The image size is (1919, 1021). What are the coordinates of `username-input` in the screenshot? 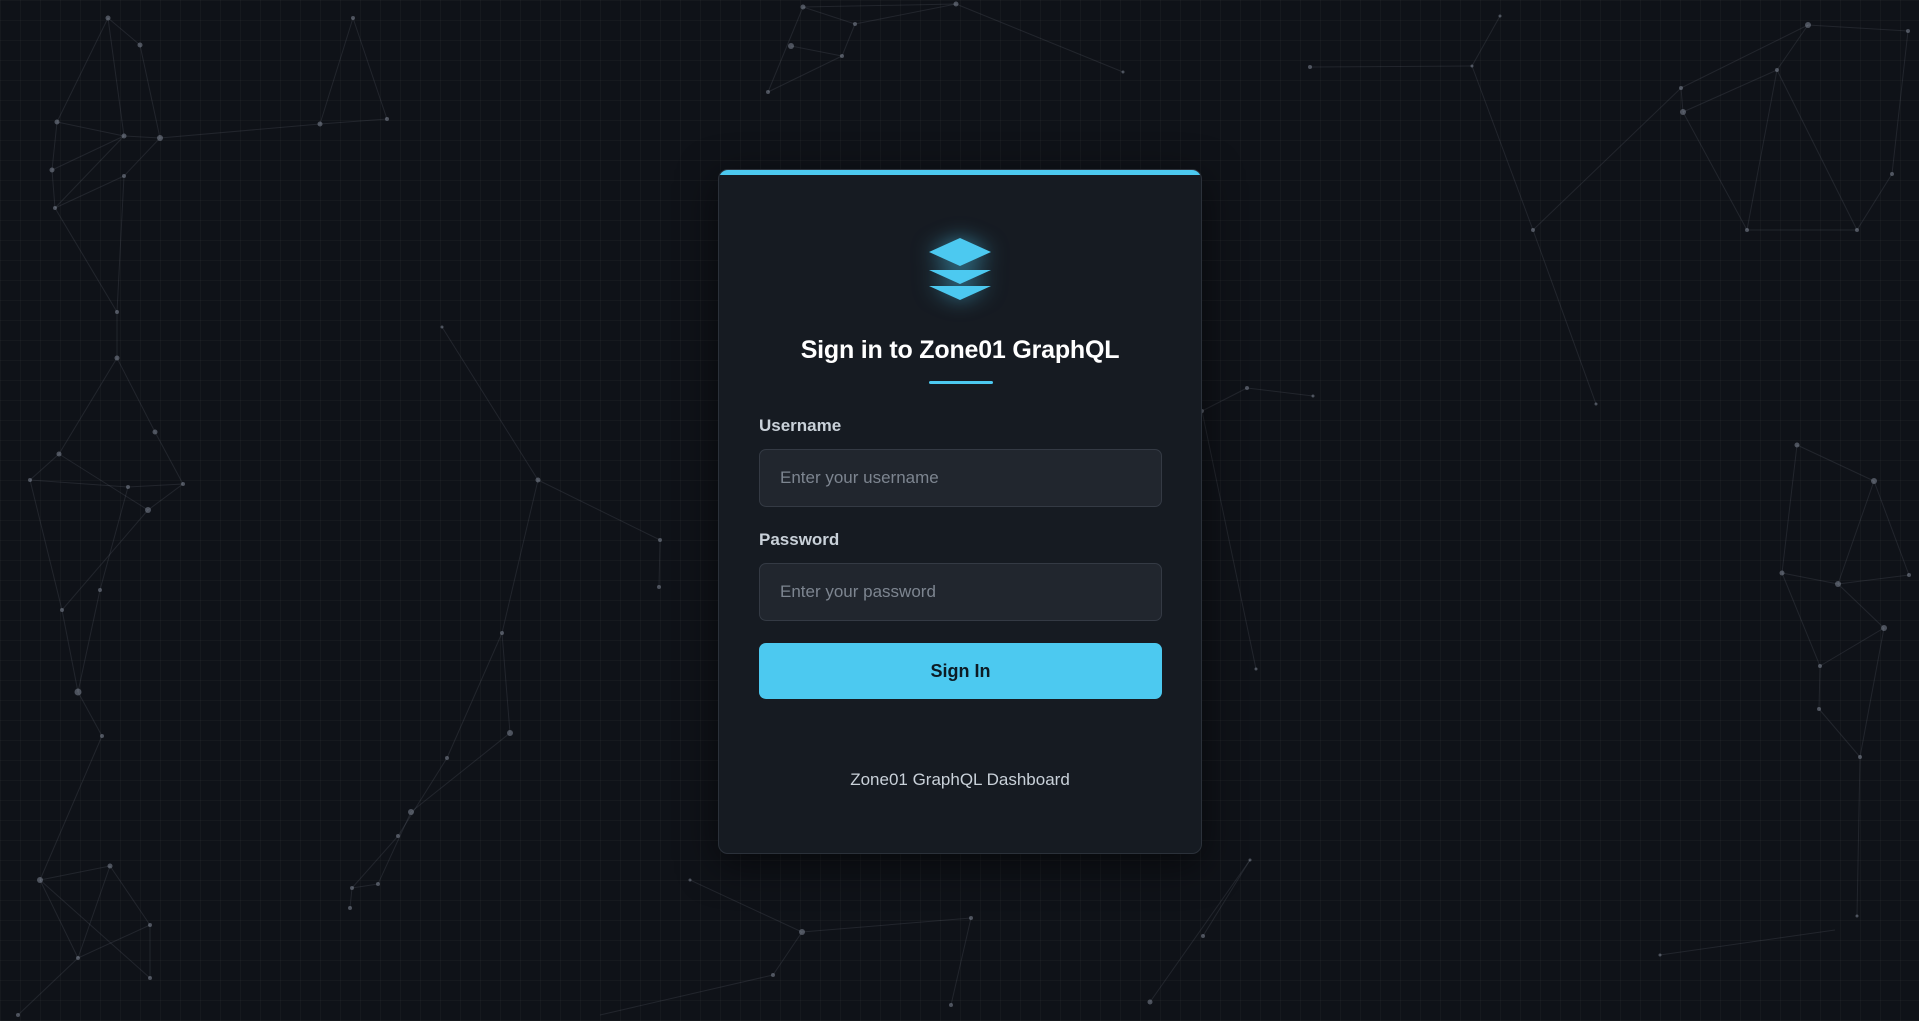 It's located at (960, 478).